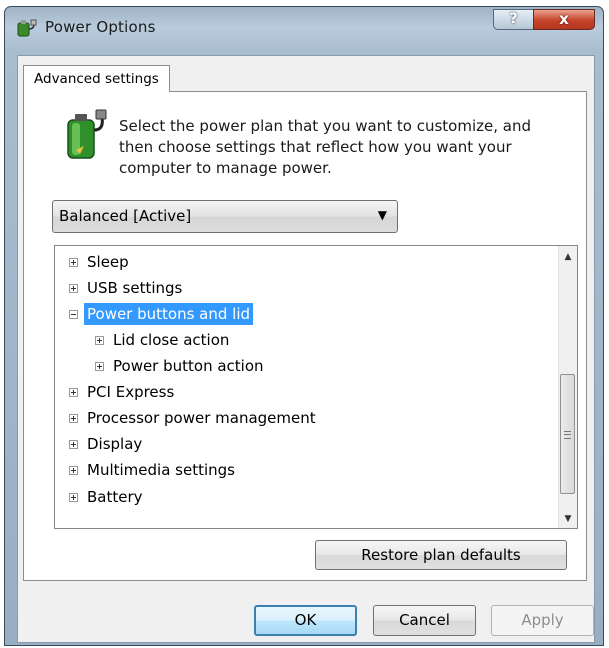 Image resolution: width=609 pixels, height=648 pixels. What do you see at coordinates (108, 262) in the screenshot?
I see `tree-item-label: Sleep` at bounding box center [108, 262].